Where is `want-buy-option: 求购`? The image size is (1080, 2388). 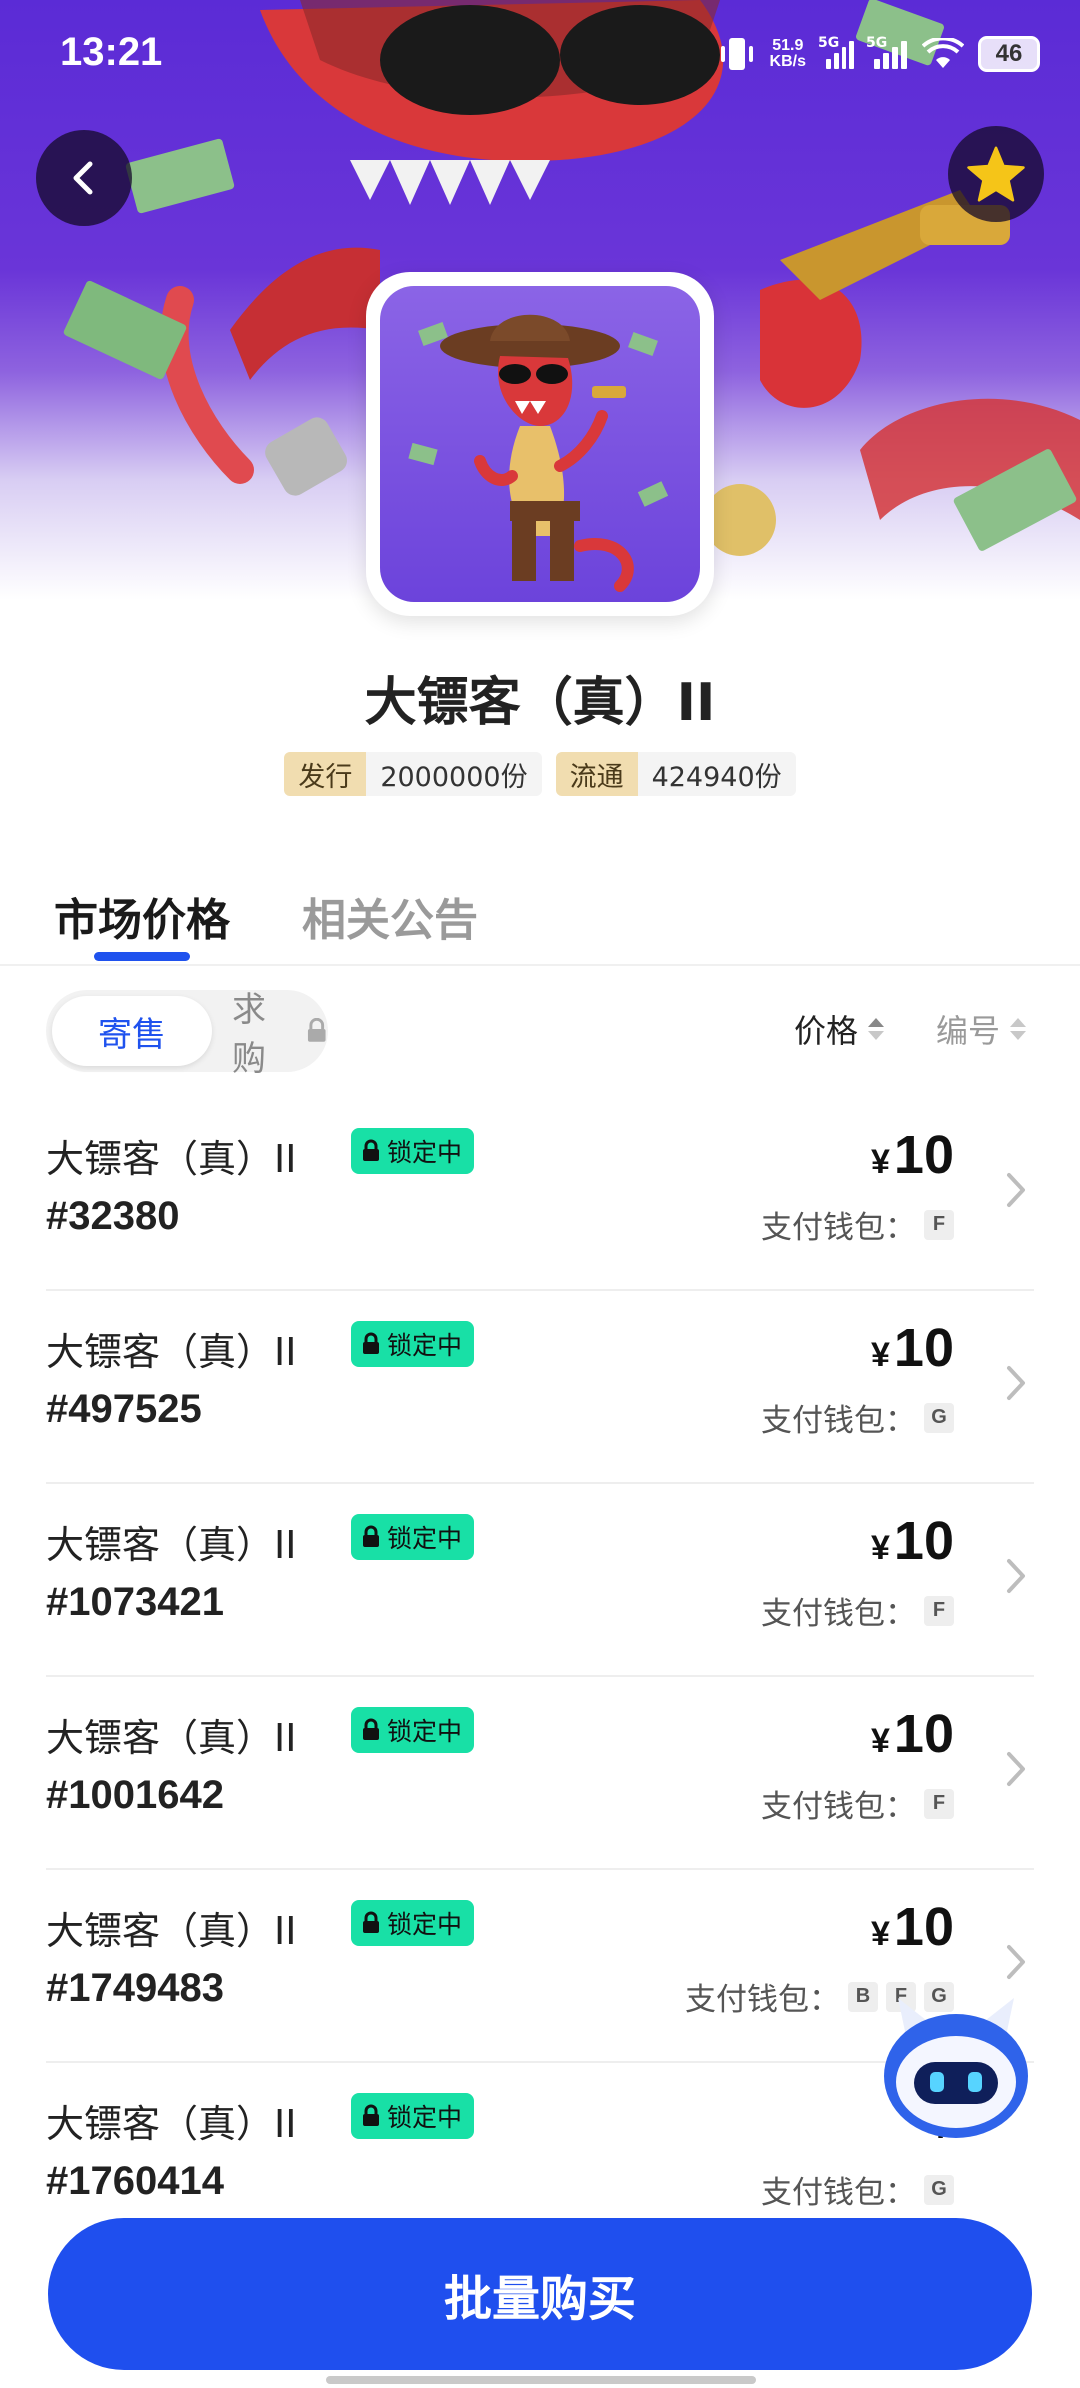
want-buy-option: 求购 is located at coordinates (280, 1034).